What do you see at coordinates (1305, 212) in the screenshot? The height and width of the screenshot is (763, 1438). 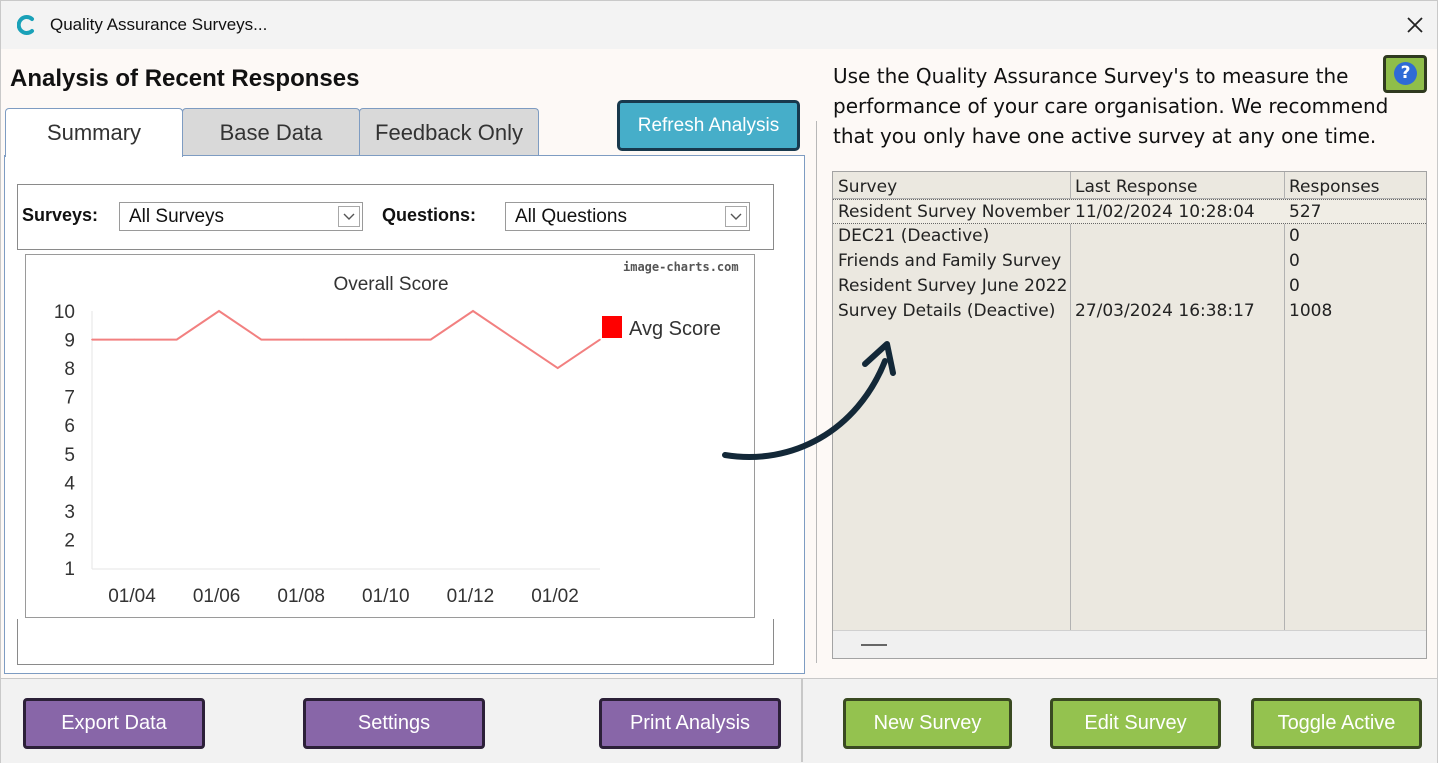 I see `cell-responses: 527` at bounding box center [1305, 212].